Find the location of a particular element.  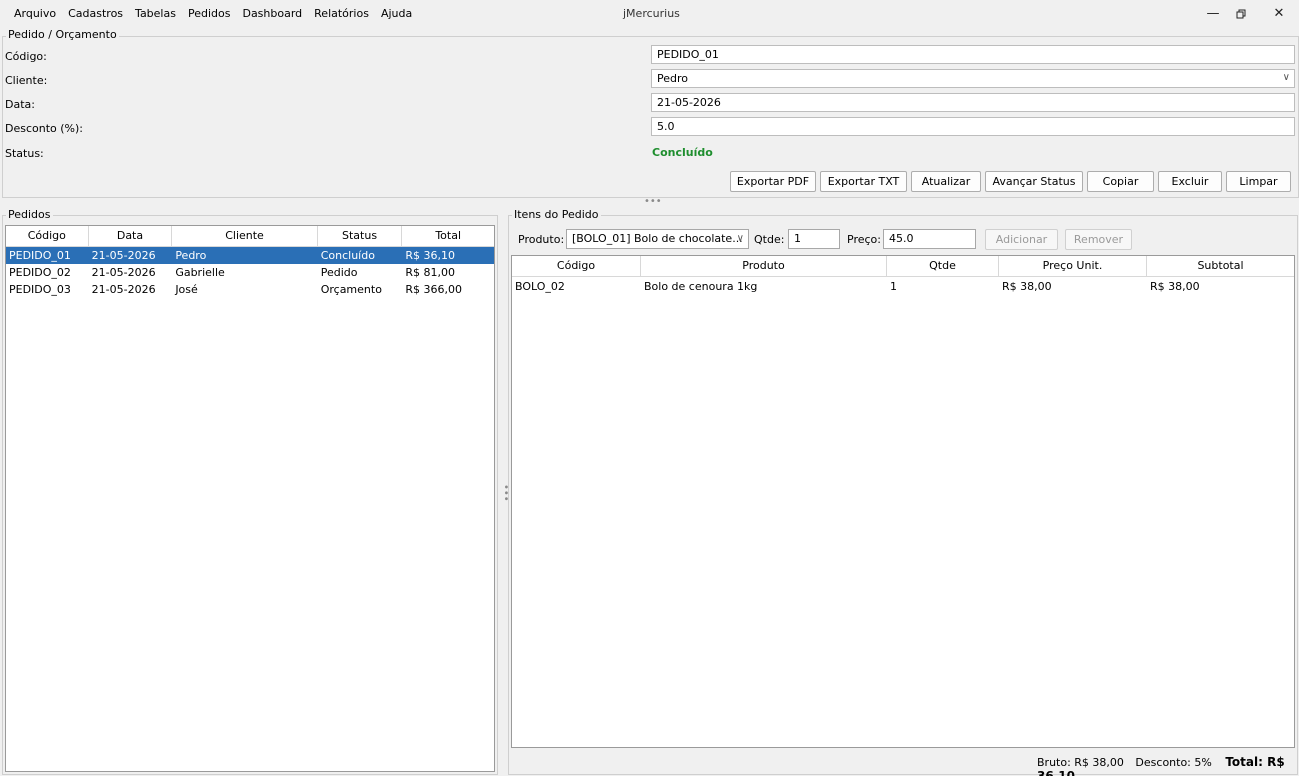

codigo-field: PEDIDO_01 is located at coordinates (973, 54).